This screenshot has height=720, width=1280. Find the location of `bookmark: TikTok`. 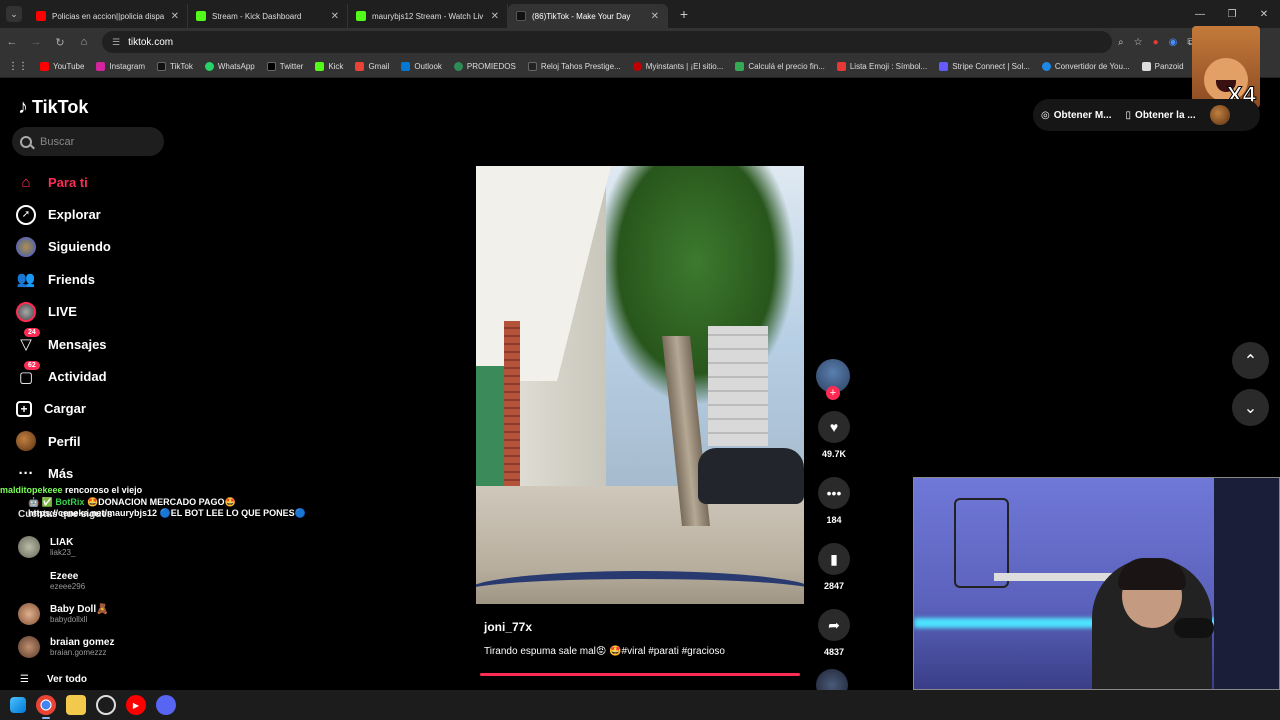

bookmark: TikTok is located at coordinates (175, 66).